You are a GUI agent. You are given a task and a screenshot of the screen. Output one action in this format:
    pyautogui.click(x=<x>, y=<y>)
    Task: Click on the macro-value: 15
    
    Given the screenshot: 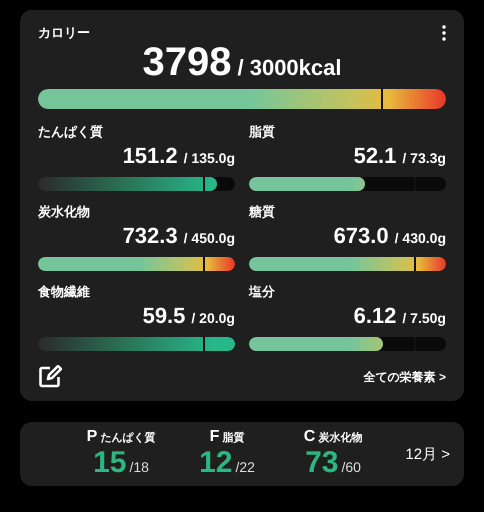 What is the action you would take?
    pyautogui.click(x=109, y=463)
    